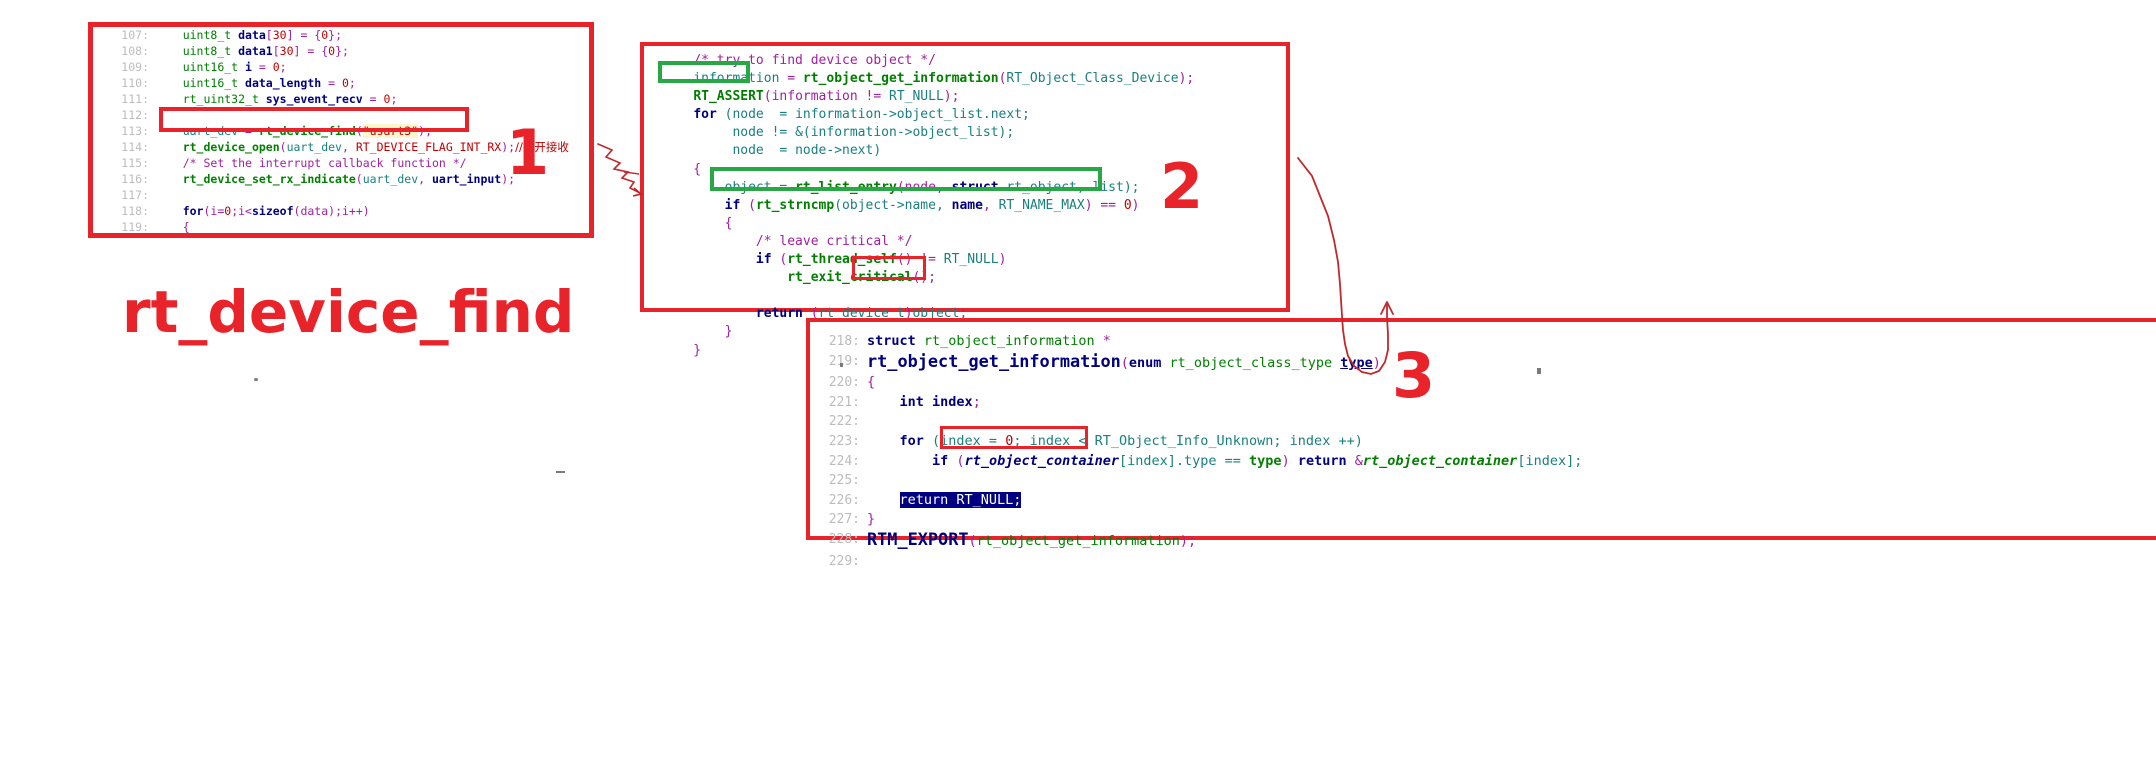  I want to click on code-line: 107 uint8_t data[30] = {0};, so click(341, 35).